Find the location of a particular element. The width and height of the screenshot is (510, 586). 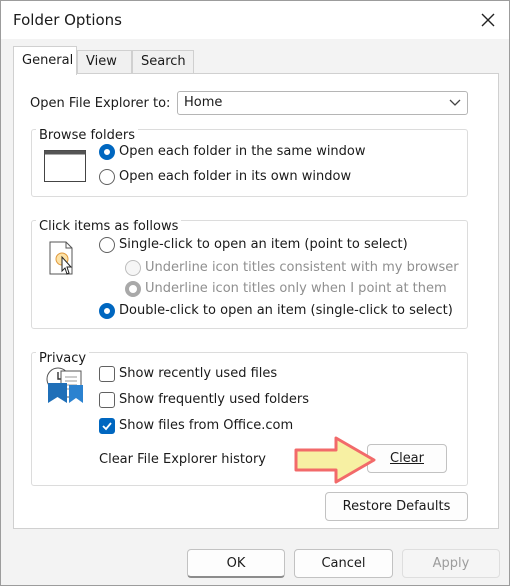

tab-search-label: Search is located at coordinates (163, 61).